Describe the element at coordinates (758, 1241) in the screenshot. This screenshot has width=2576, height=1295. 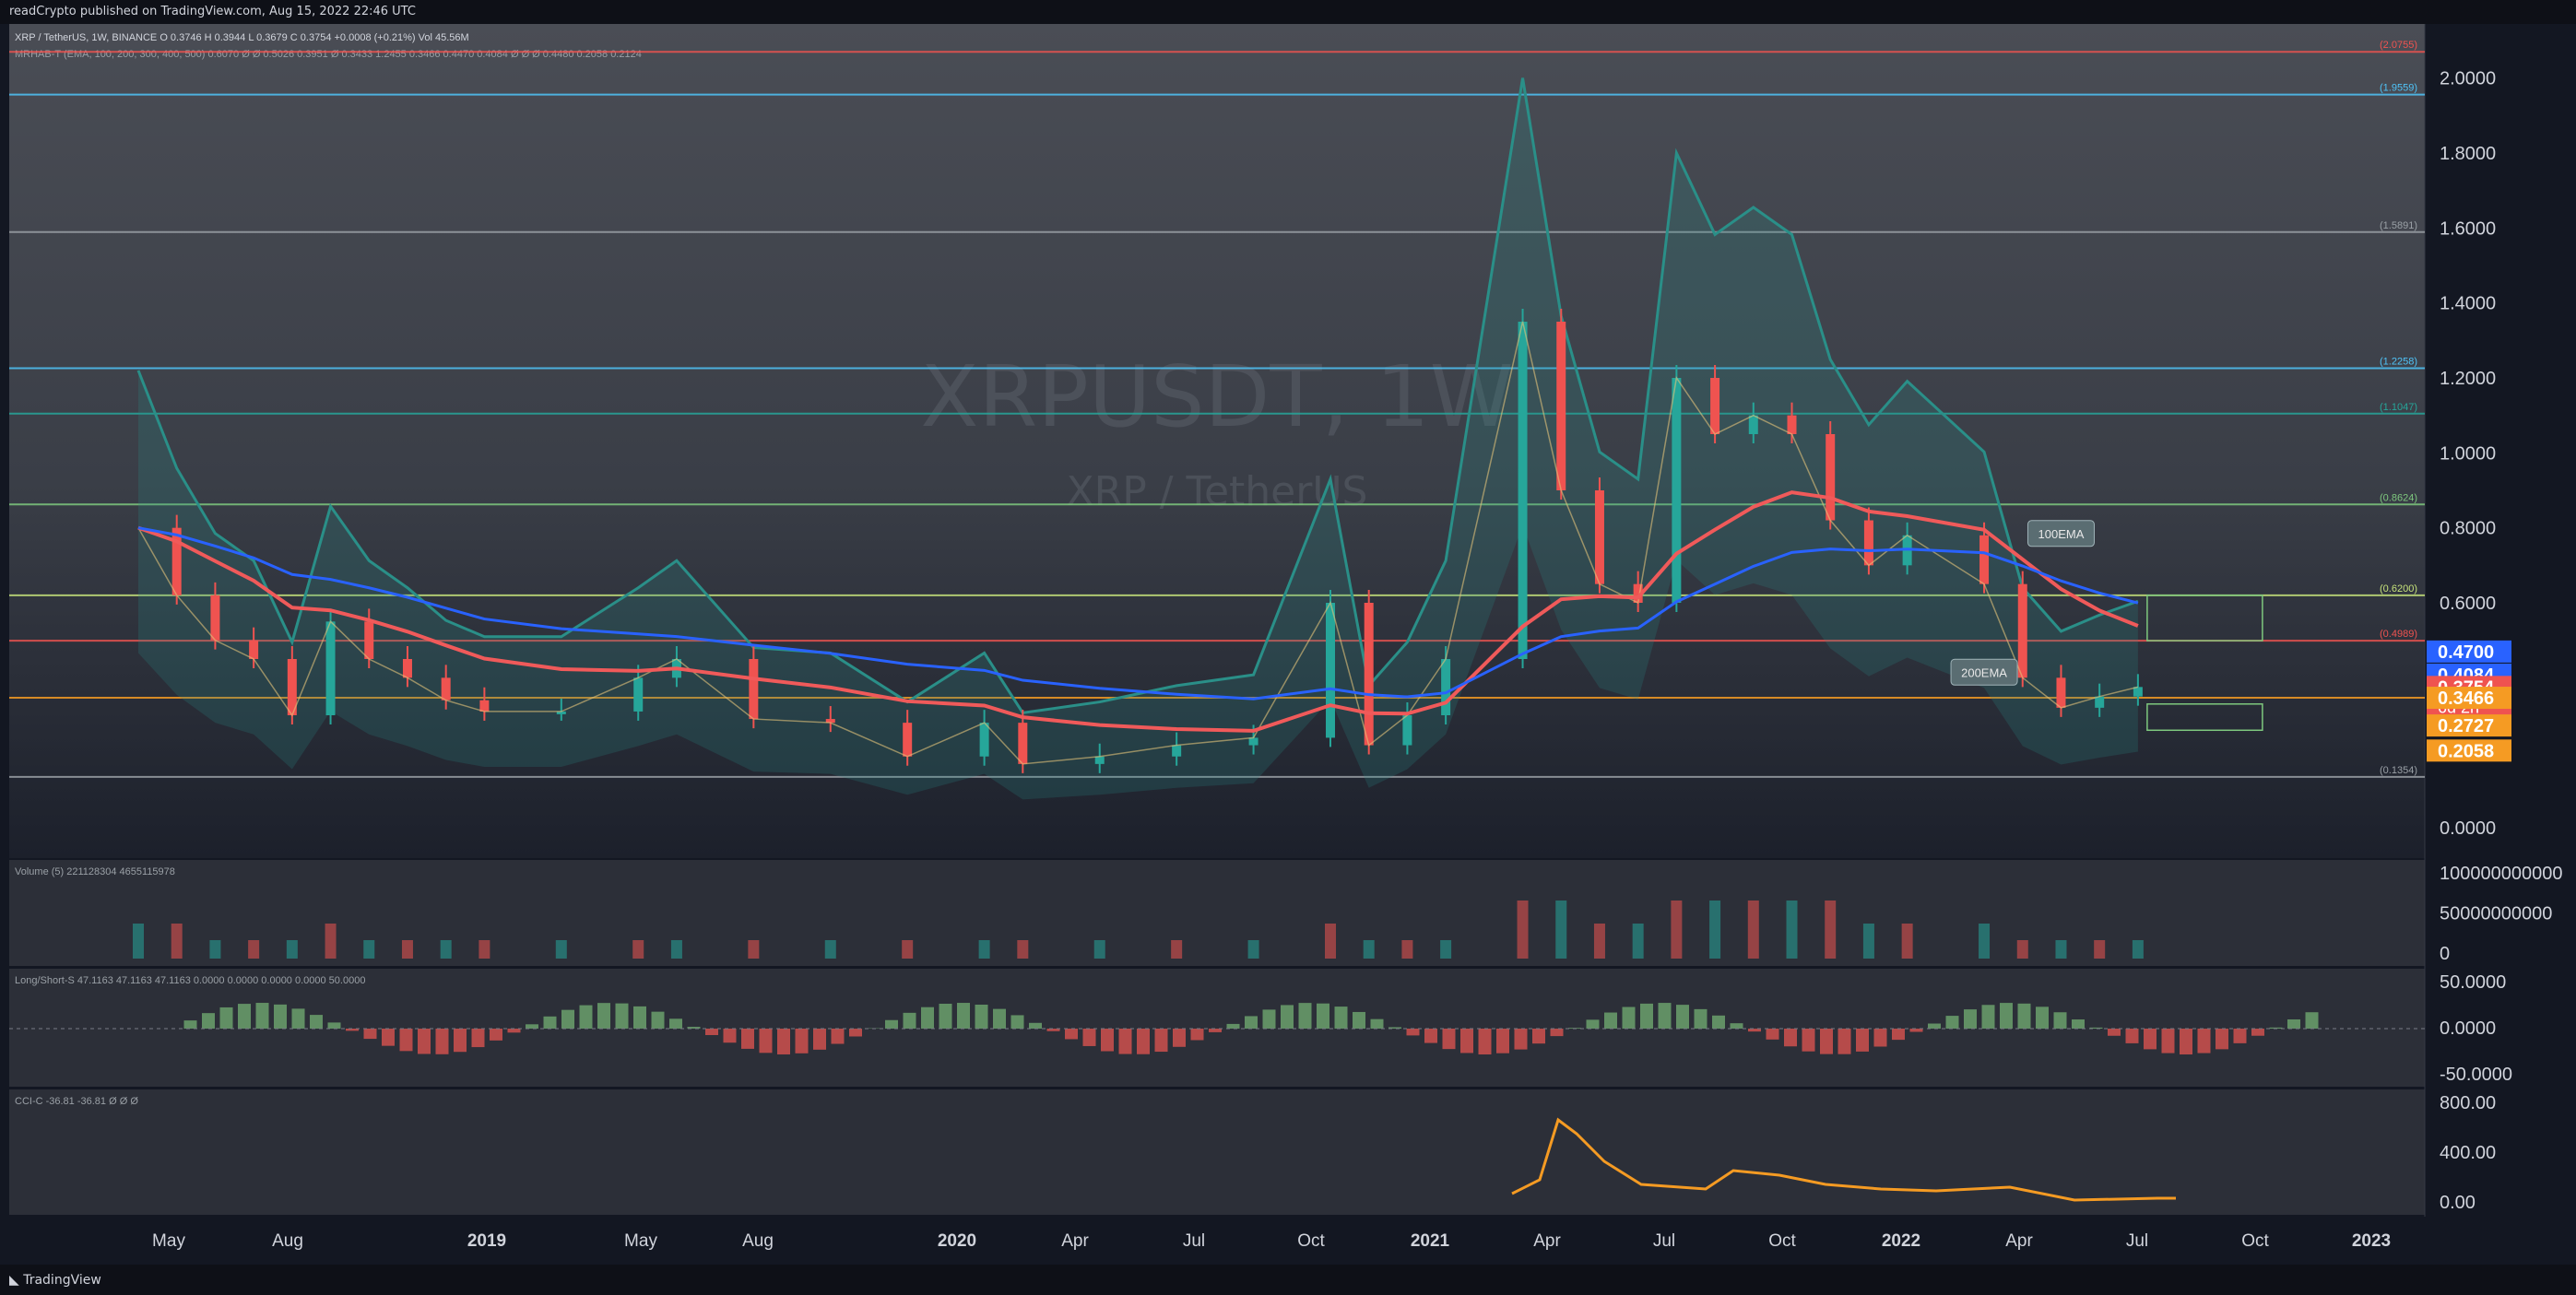
I see `x-tick-label: Aug` at that location.